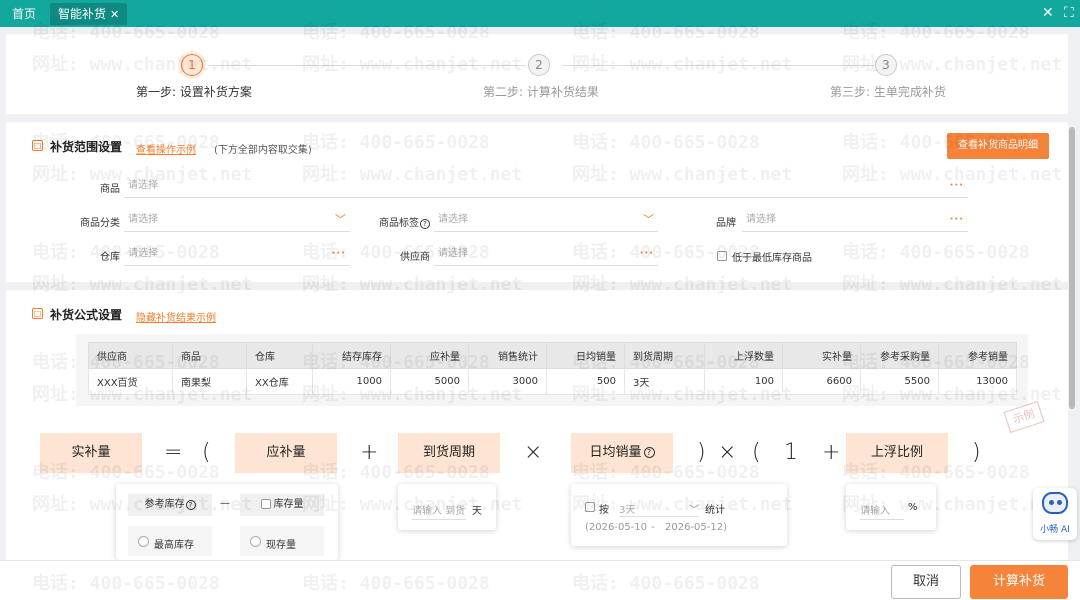 The width and height of the screenshot is (1080, 600). I want to click on date-from: (2026-05-10, so click(616, 527).